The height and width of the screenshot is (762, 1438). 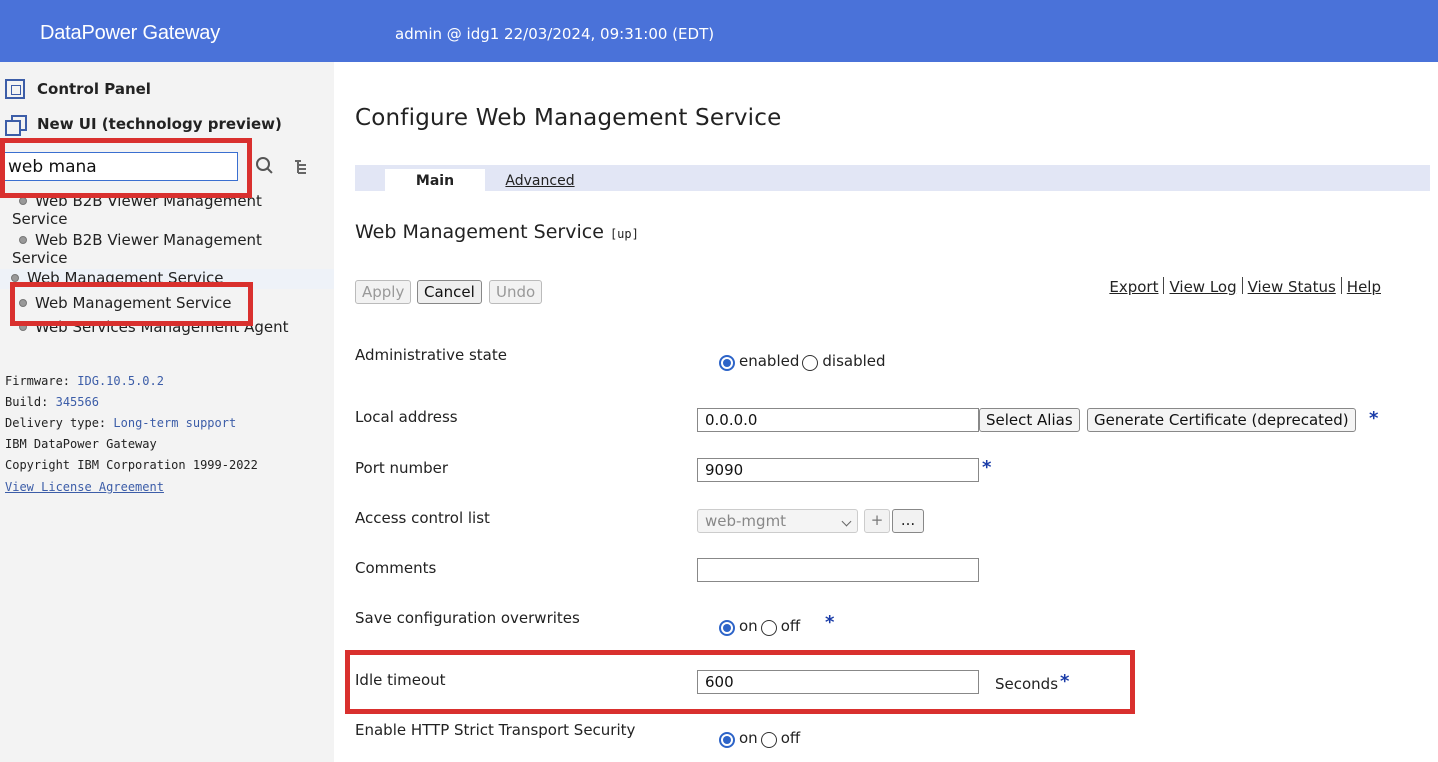 I want to click on hsts-on-radio, so click(x=727, y=740).